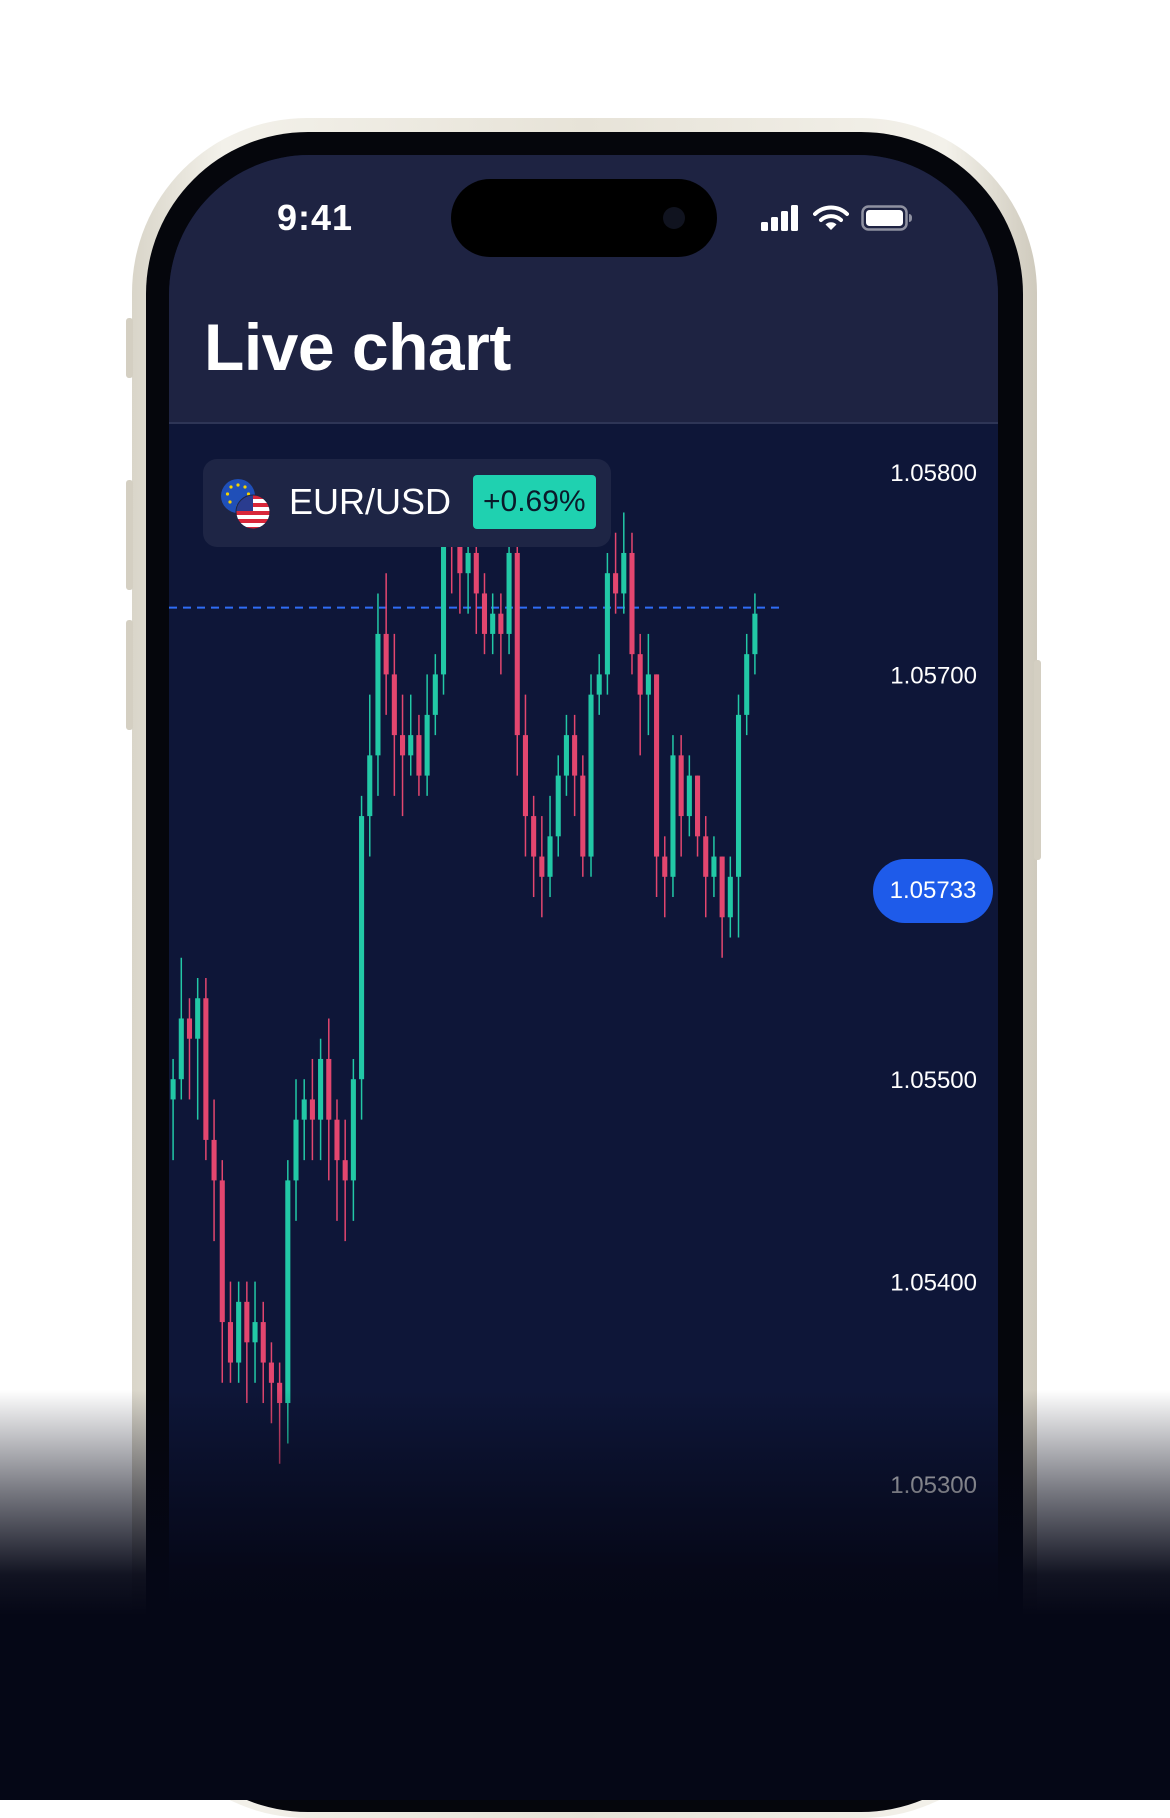 The height and width of the screenshot is (1818, 1170). I want to click on status-bar: 9:41, so click(583, 215).